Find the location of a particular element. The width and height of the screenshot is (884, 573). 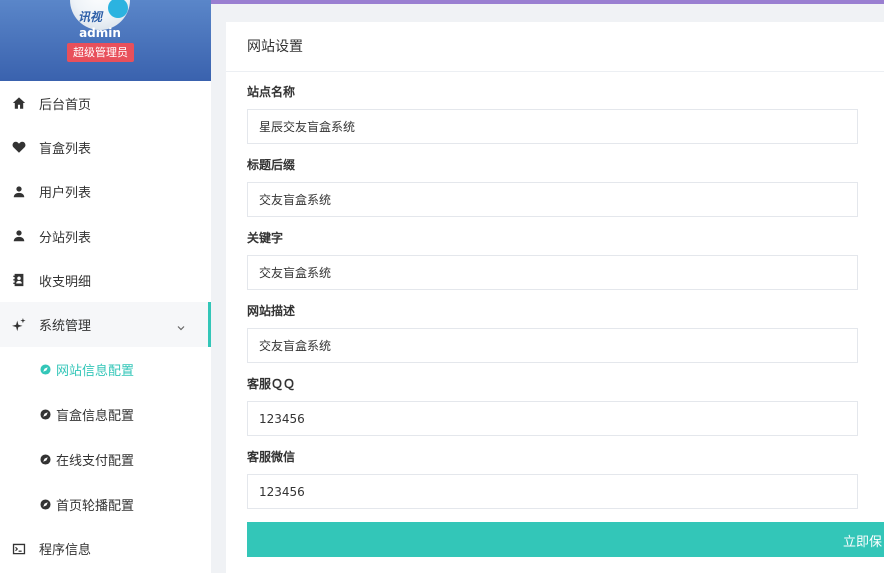

sidebar-item-home: 后台首页 is located at coordinates (105, 103).